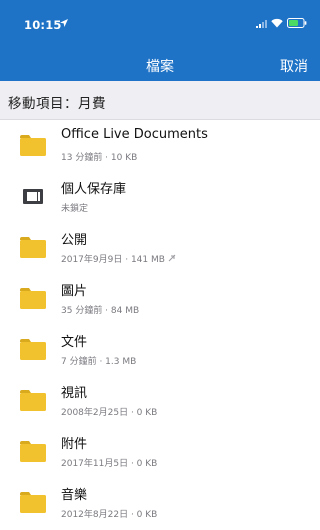 The width and height of the screenshot is (320, 530). I want to click on item-name: Office Live Documents, so click(134, 134).